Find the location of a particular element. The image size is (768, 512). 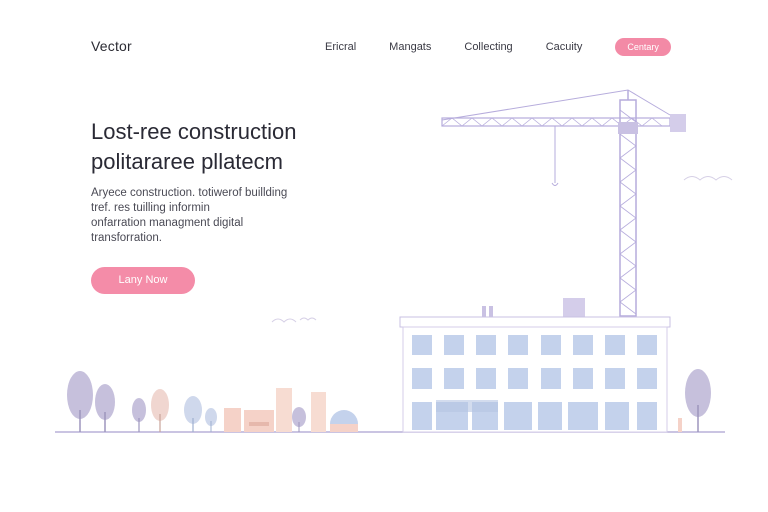

nav-link-mangats: Mangats is located at coordinates (410, 47).